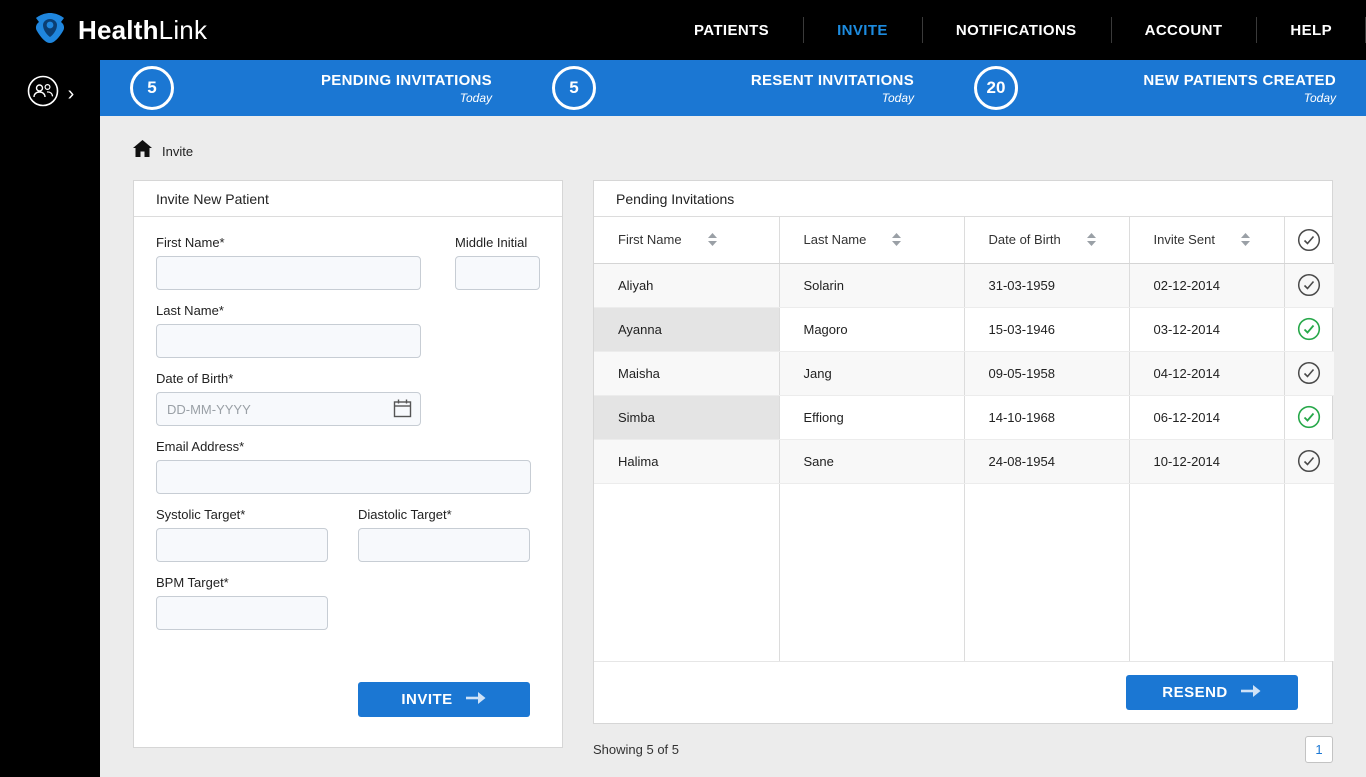 The width and height of the screenshot is (1366, 777). Describe the element at coordinates (964, 329) in the screenshot. I see `table-row: Ayanna Magoro 15-03-1946 03-12-2014` at that location.